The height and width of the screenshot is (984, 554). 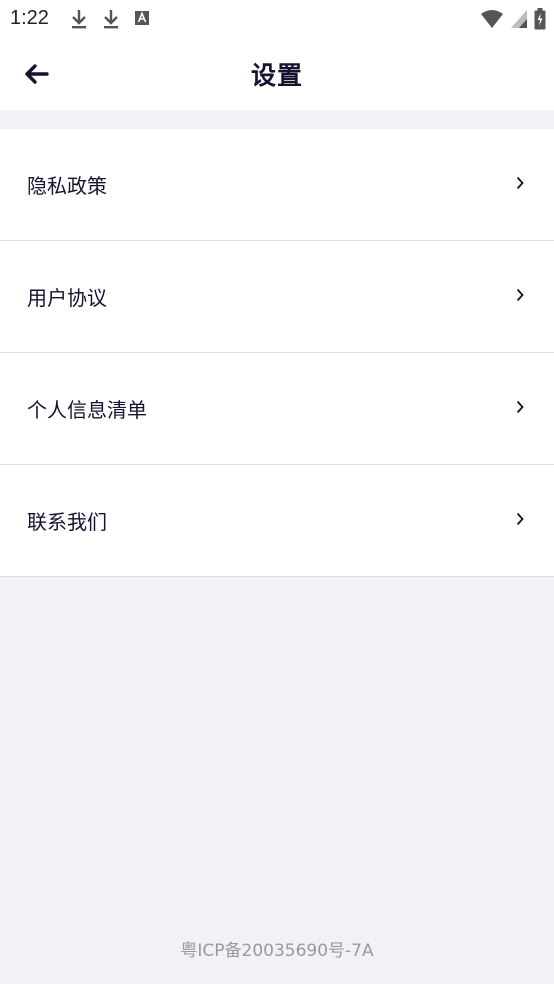 What do you see at coordinates (29, 18) in the screenshot?
I see `status-time: 1:22` at bounding box center [29, 18].